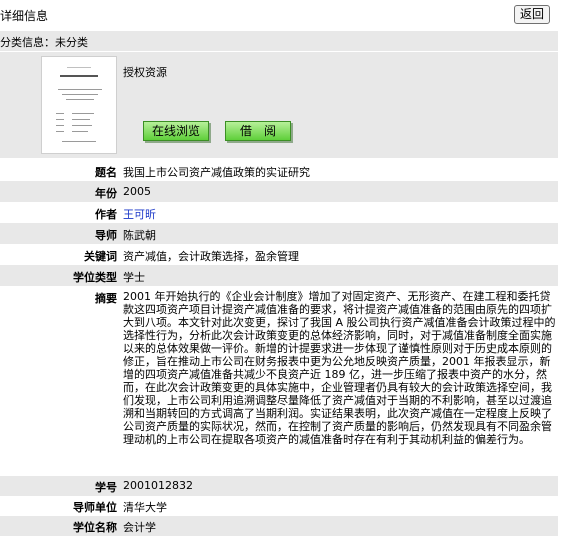  I want to click on degree-row: 学位类型 学士, so click(279, 275).